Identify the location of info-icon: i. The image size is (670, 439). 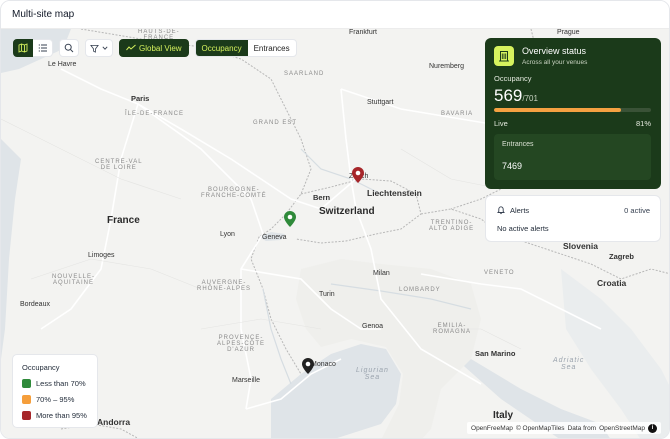
(652, 428).